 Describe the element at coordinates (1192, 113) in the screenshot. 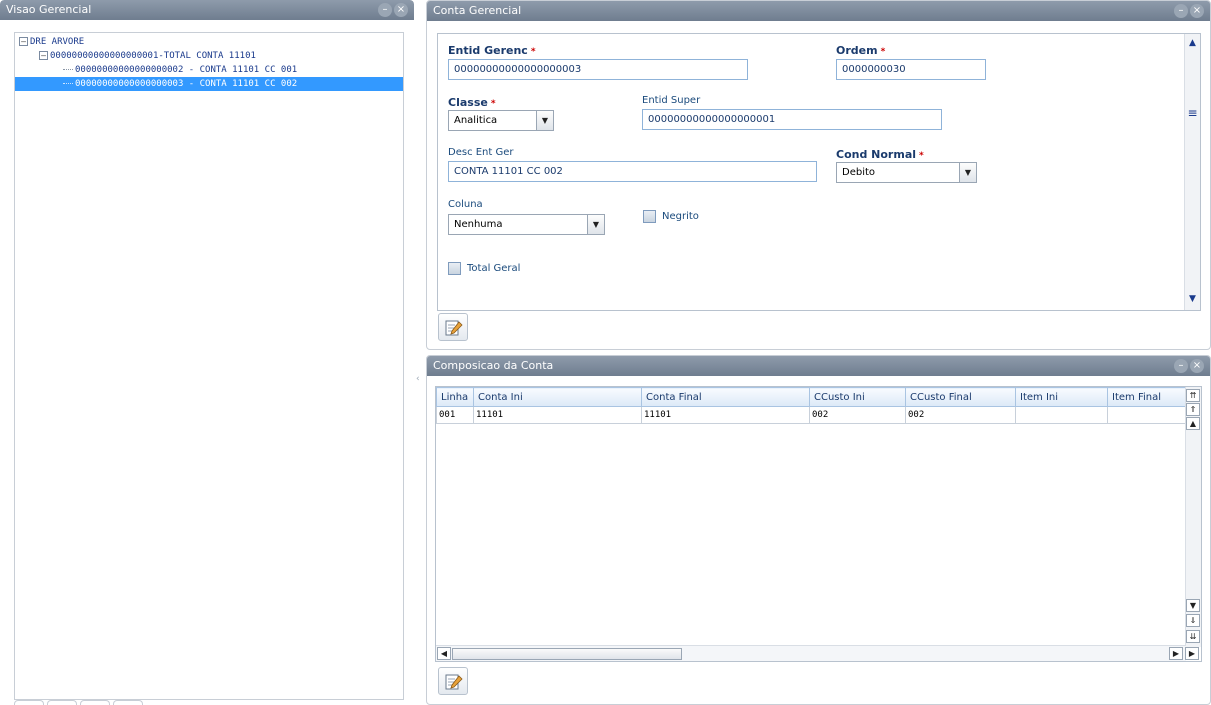

I see `scroll-thumb-icon: ≡` at that location.